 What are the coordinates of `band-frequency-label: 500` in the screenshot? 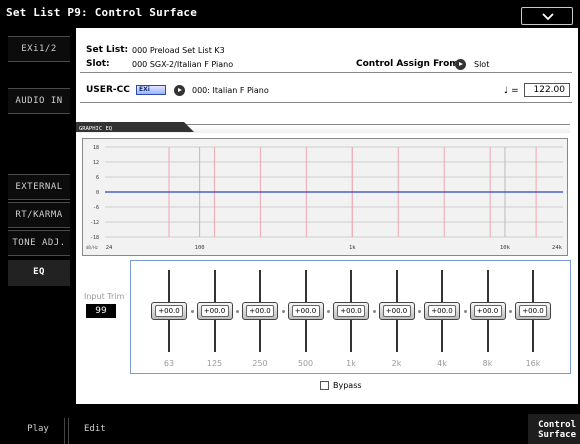 It's located at (305, 363).